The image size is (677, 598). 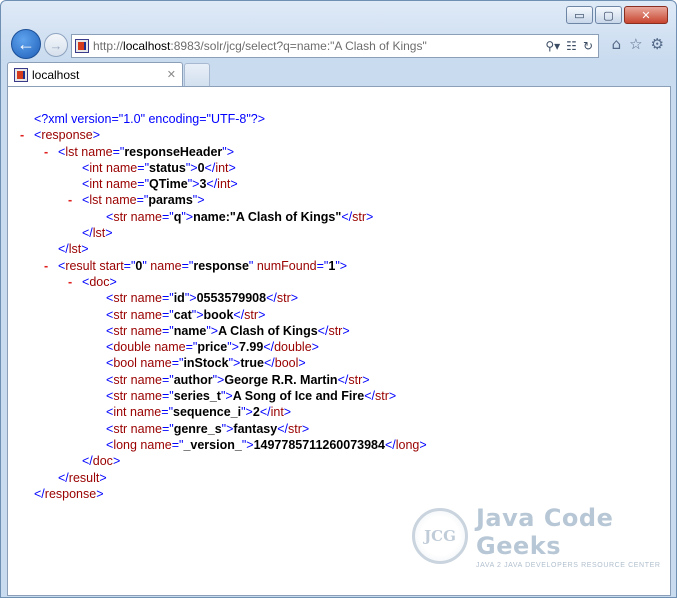 I want to click on xml-line-text: <str name="name">A Clash of Kings</str>, so click(x=228, y=331).